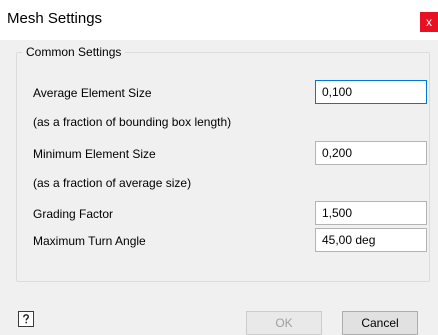 The image size is (438, 335). I want to click on title-bar: Mesh Settings, so click(219, 20).